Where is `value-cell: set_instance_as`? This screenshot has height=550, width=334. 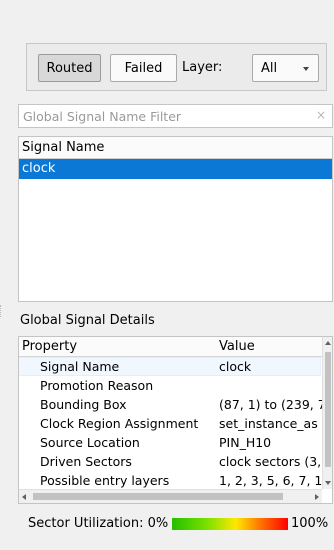 value-cell: set_instance_as is located at coordinates (268, 423).